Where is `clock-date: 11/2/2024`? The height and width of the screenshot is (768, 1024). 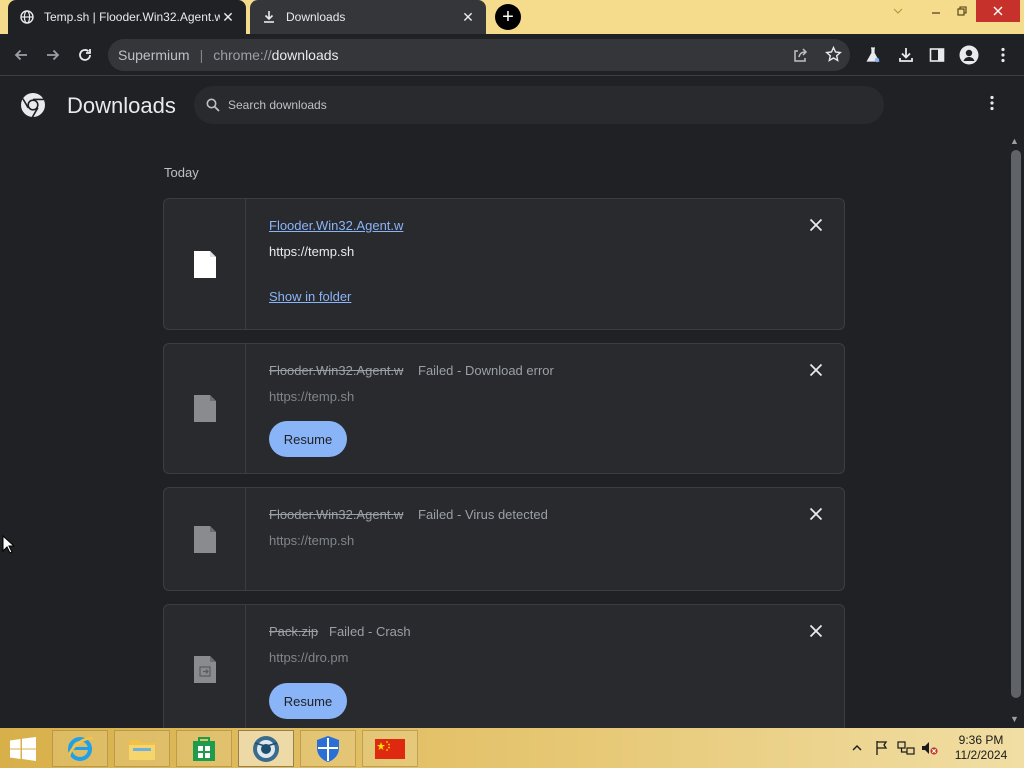 clock-date: 11/2/2024 is located at coordinates (981, 755).